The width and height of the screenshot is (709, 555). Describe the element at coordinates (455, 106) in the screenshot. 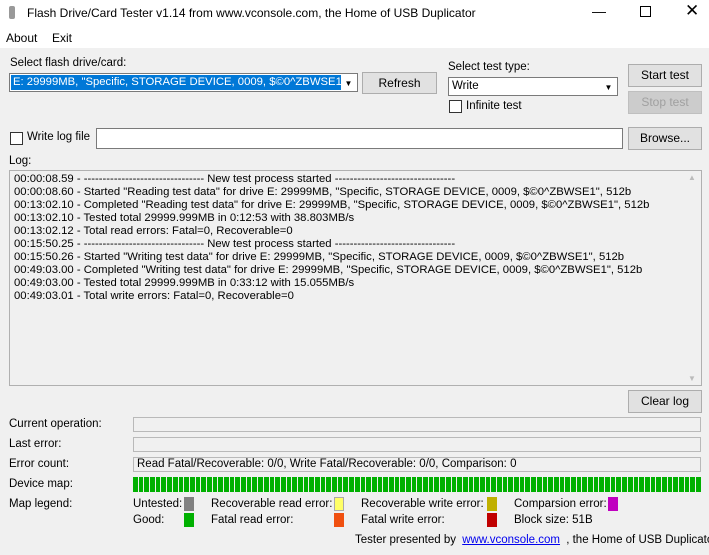

I see `infinite-test-checkbox` at that location.